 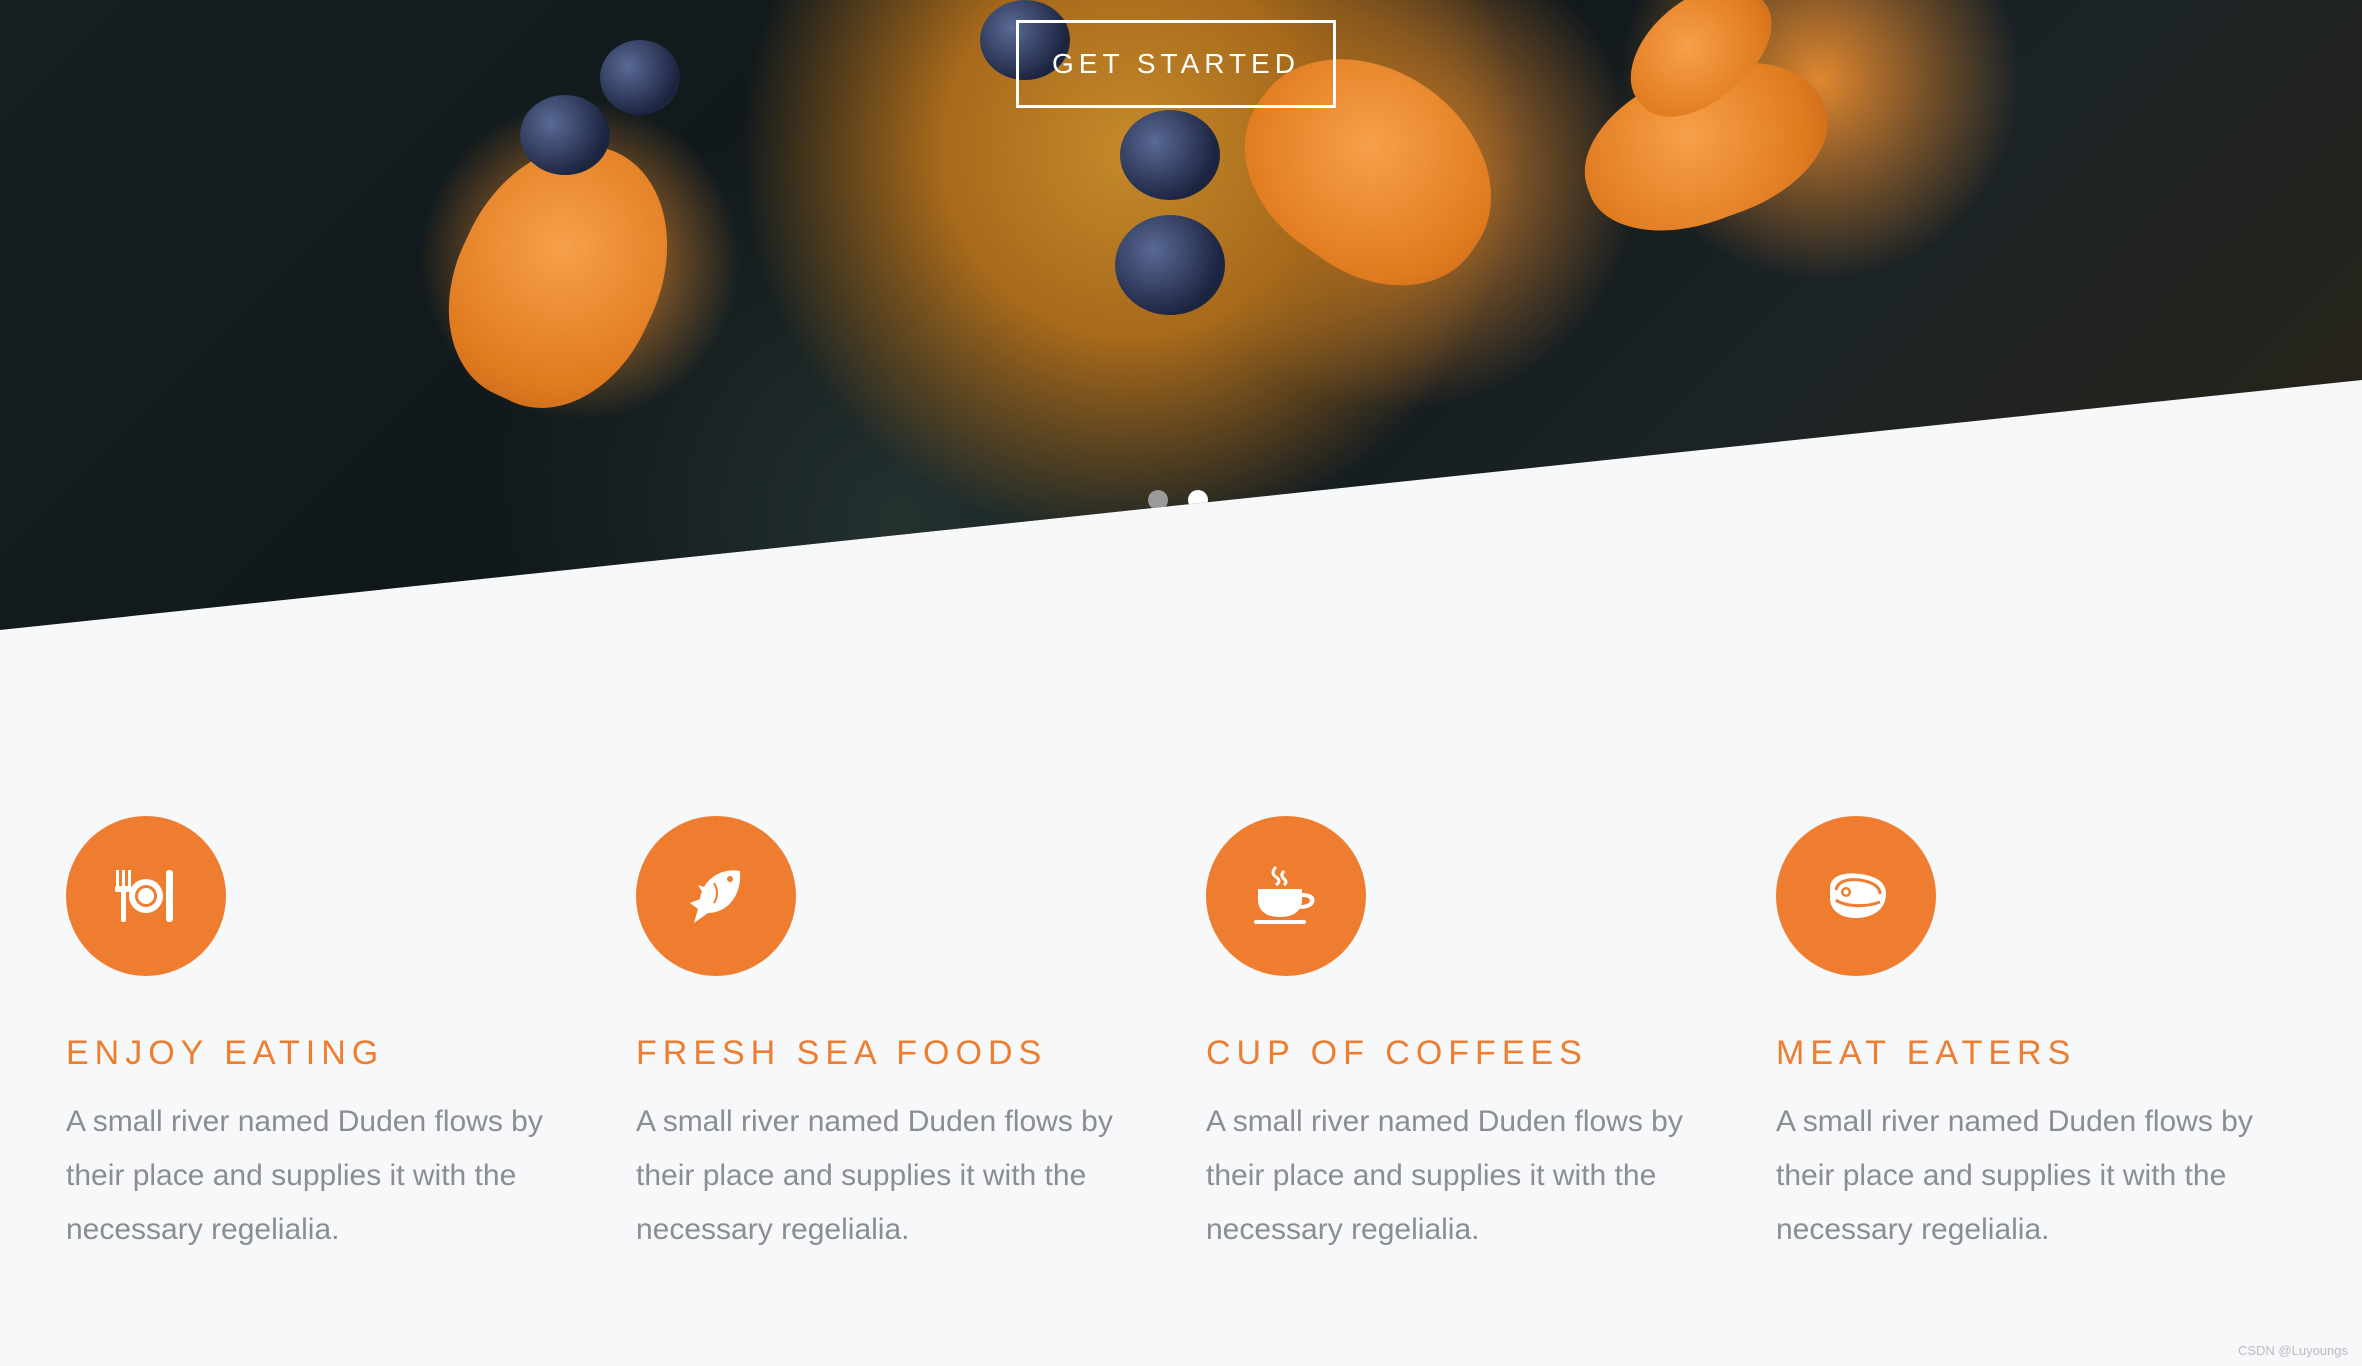 What do you see at coordinates (1926, 1053) in the screenshot?
I see `feature-title: MEAT EATERS` at bounding box center [1926, 1053].